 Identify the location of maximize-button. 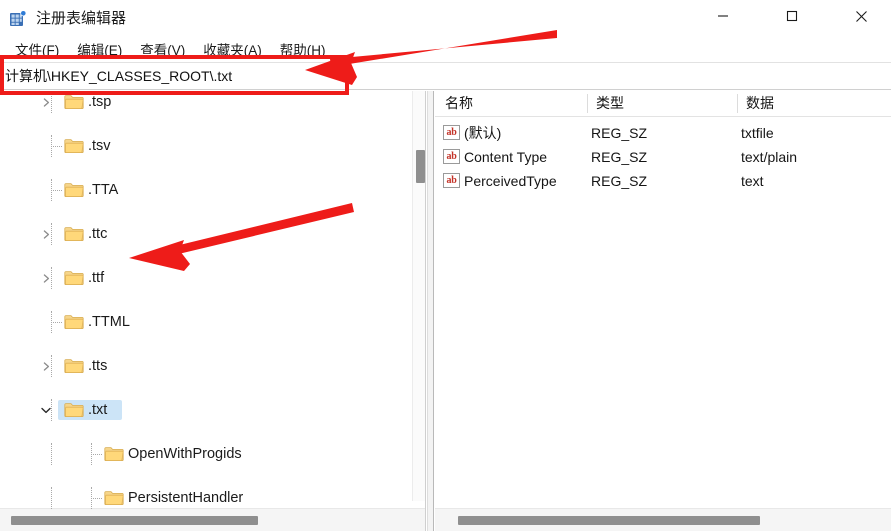
(792, 16).